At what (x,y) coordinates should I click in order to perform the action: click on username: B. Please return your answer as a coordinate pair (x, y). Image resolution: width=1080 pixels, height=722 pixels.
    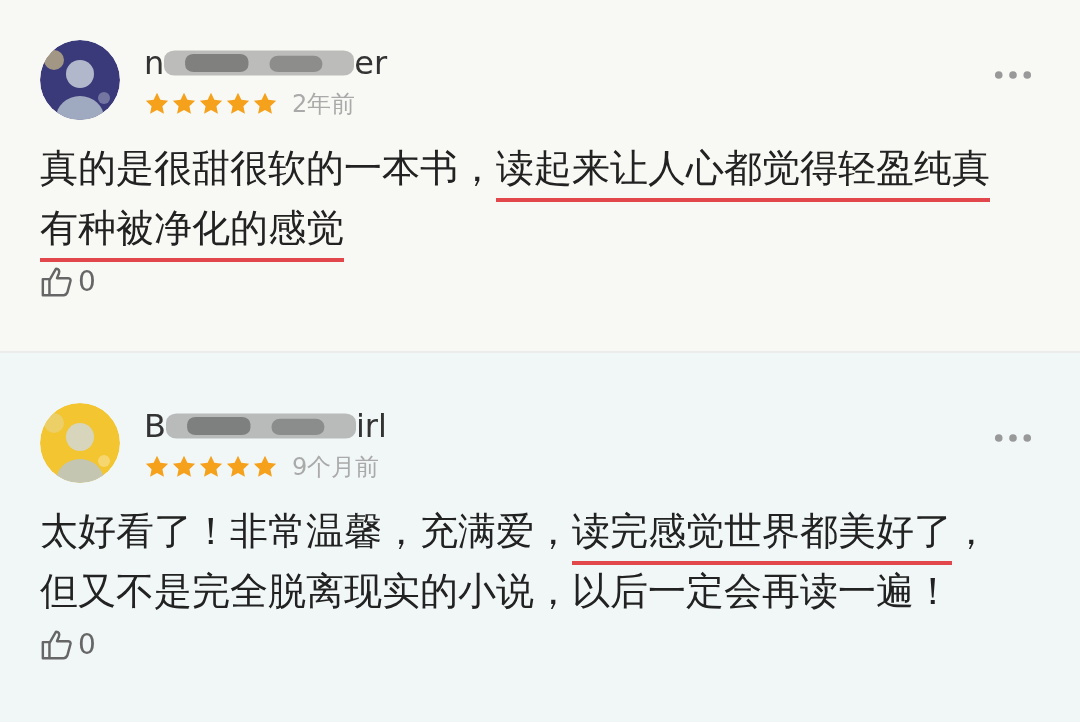
    Looking at the image, I should click on (155, 426).